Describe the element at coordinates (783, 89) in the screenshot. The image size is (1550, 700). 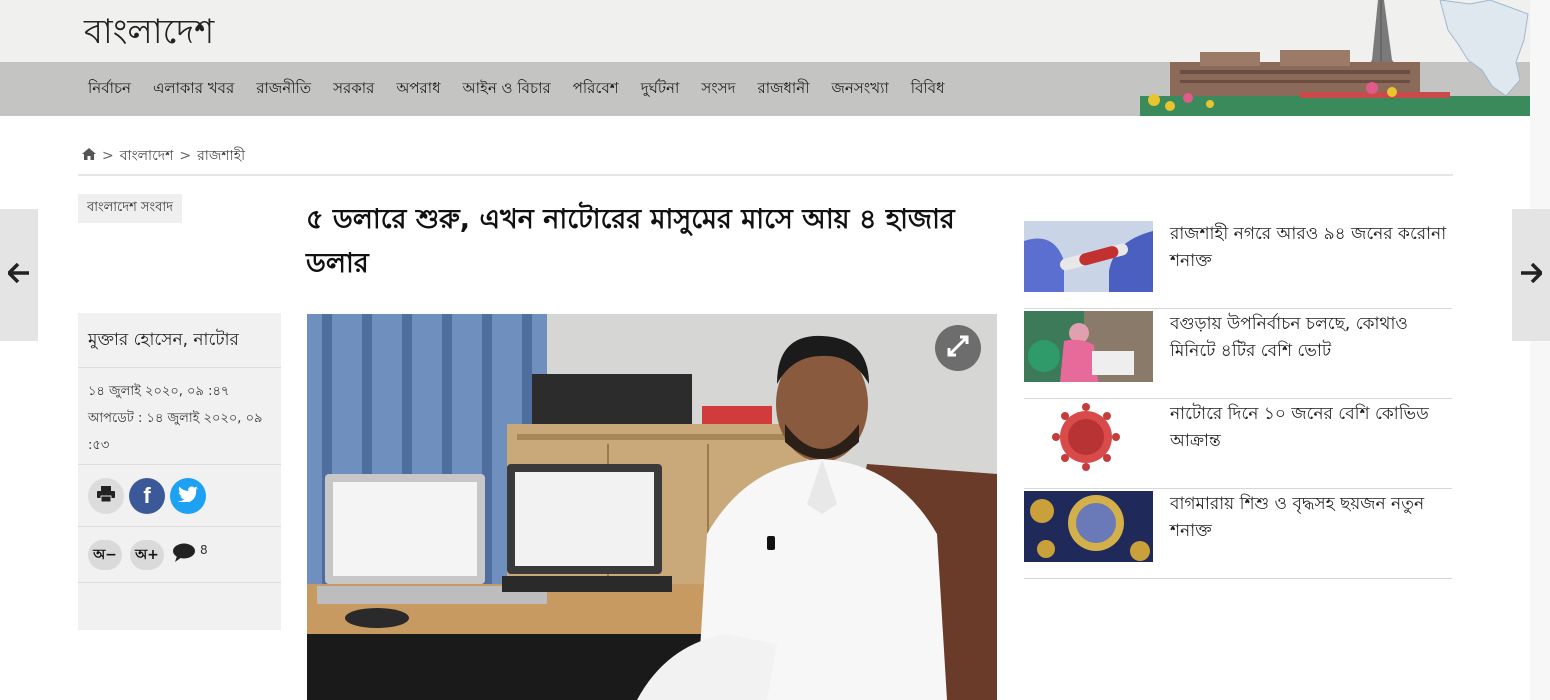
I see `nav-item-capital: রাজধানী` at that location.